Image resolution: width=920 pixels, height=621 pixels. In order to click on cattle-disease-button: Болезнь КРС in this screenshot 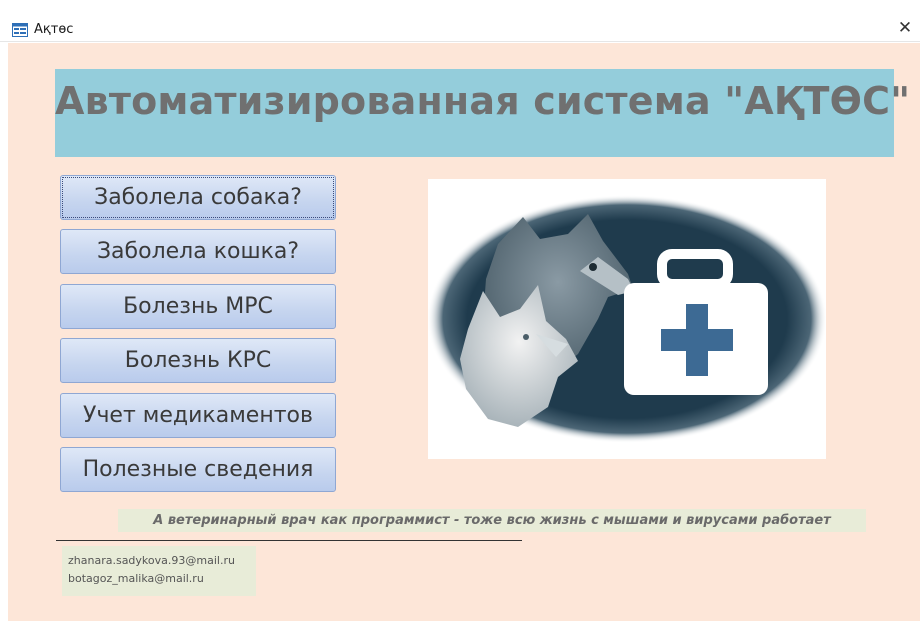, I will do `click(198, 360)`.